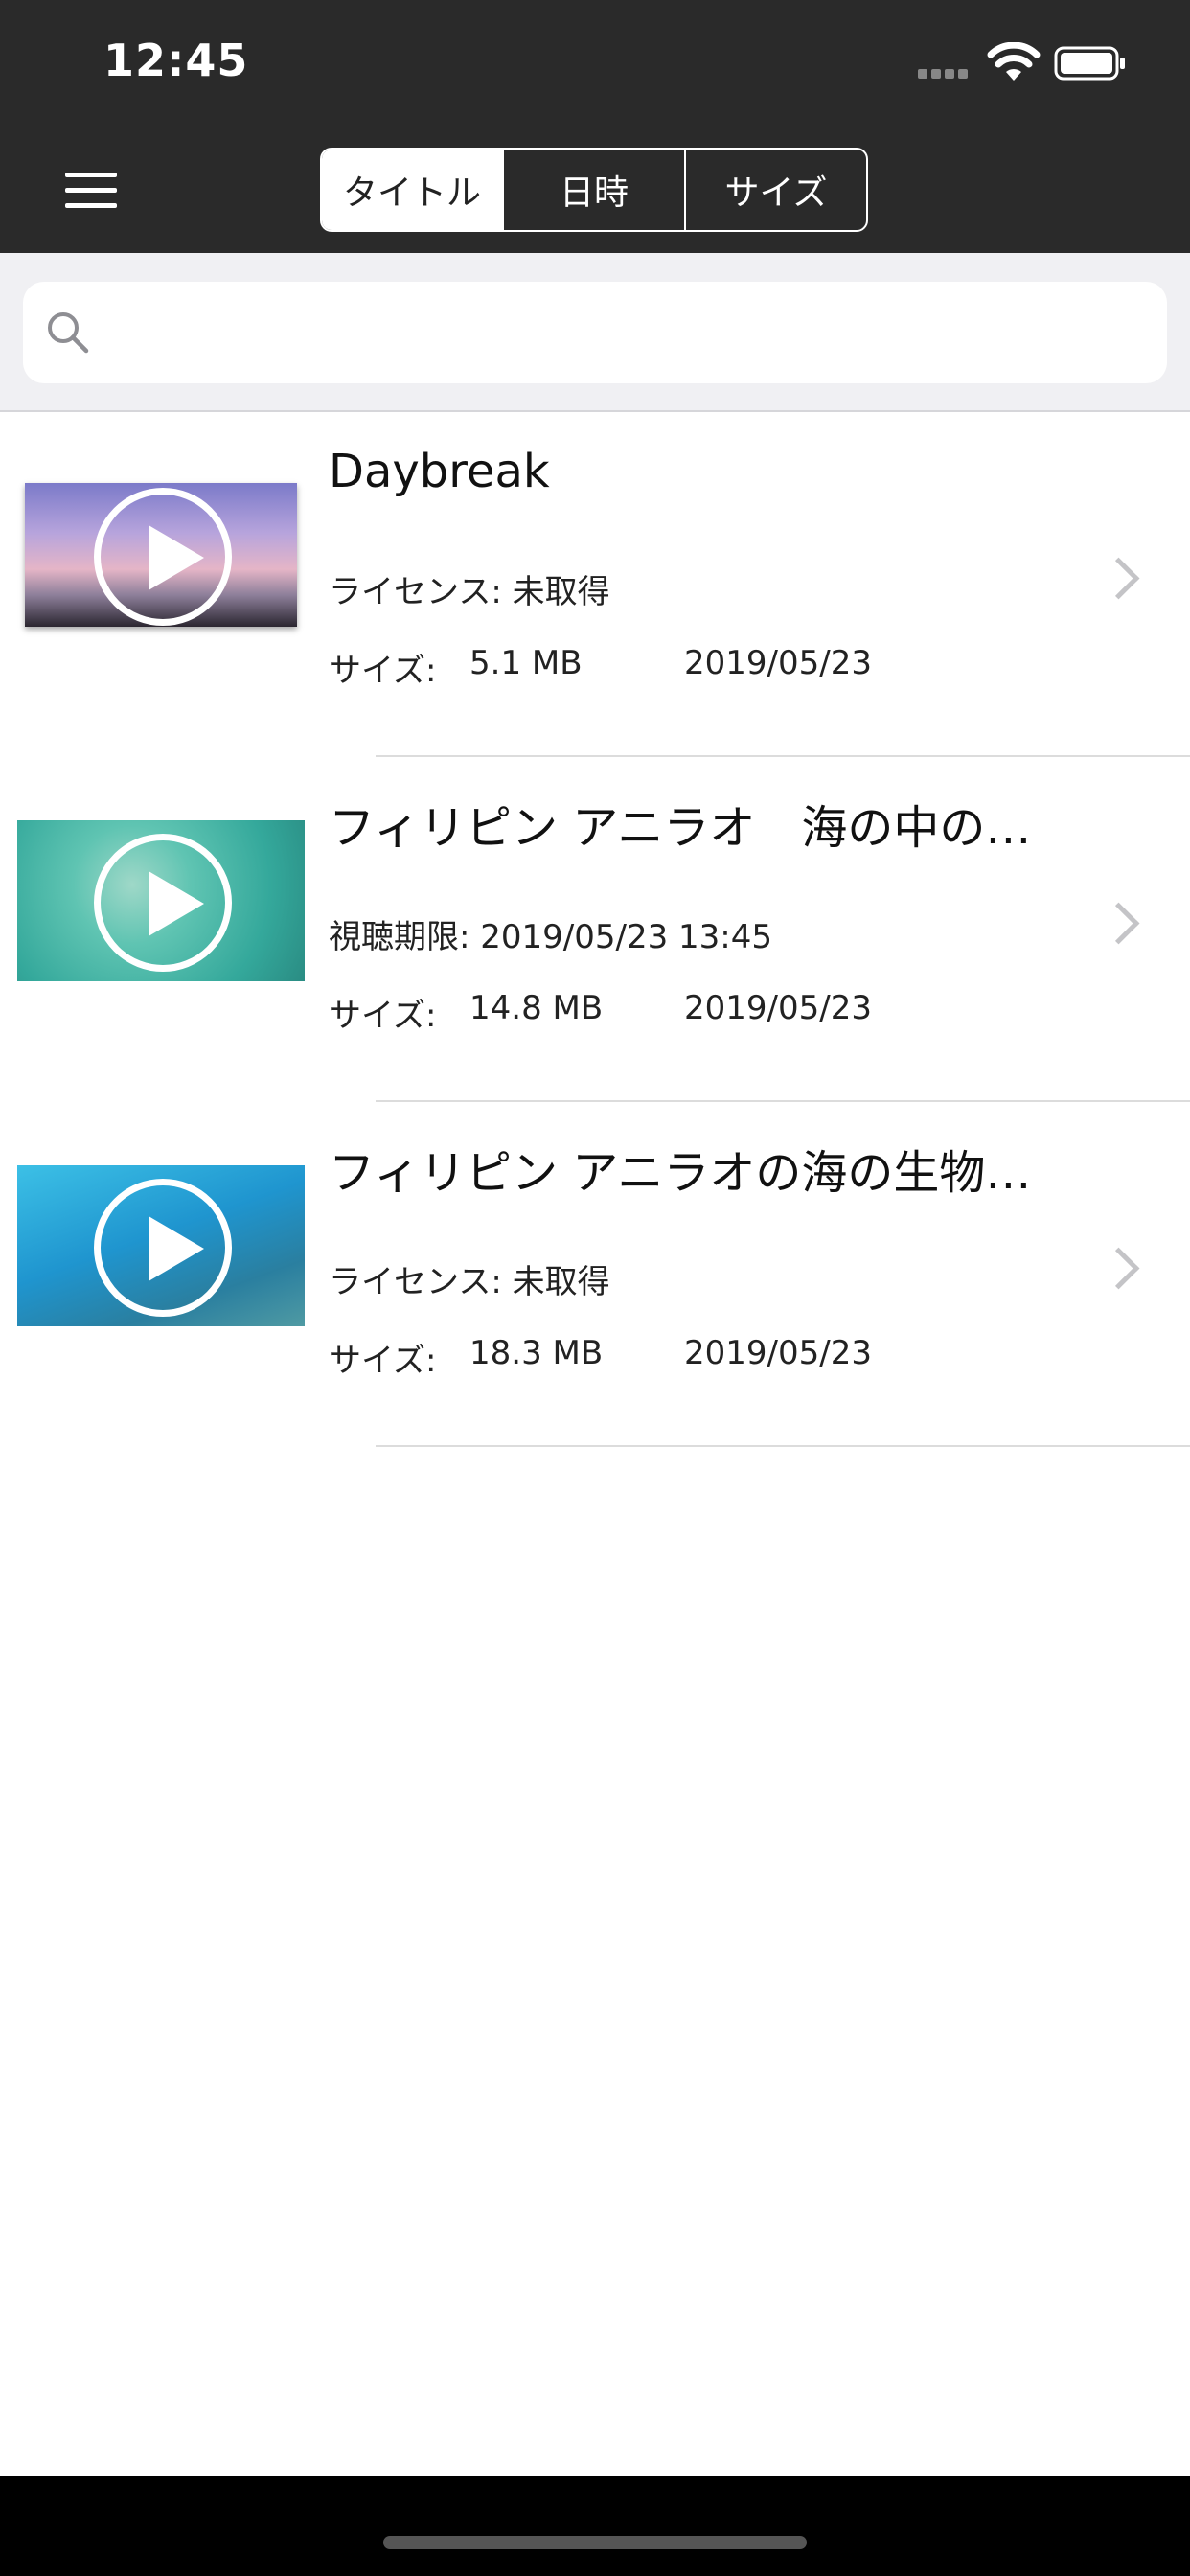 The width and height of the screenshot is (1190, 2576). I want to click on sort-segmented-control: タイトル 日時 サイズ, so click(594, 190).